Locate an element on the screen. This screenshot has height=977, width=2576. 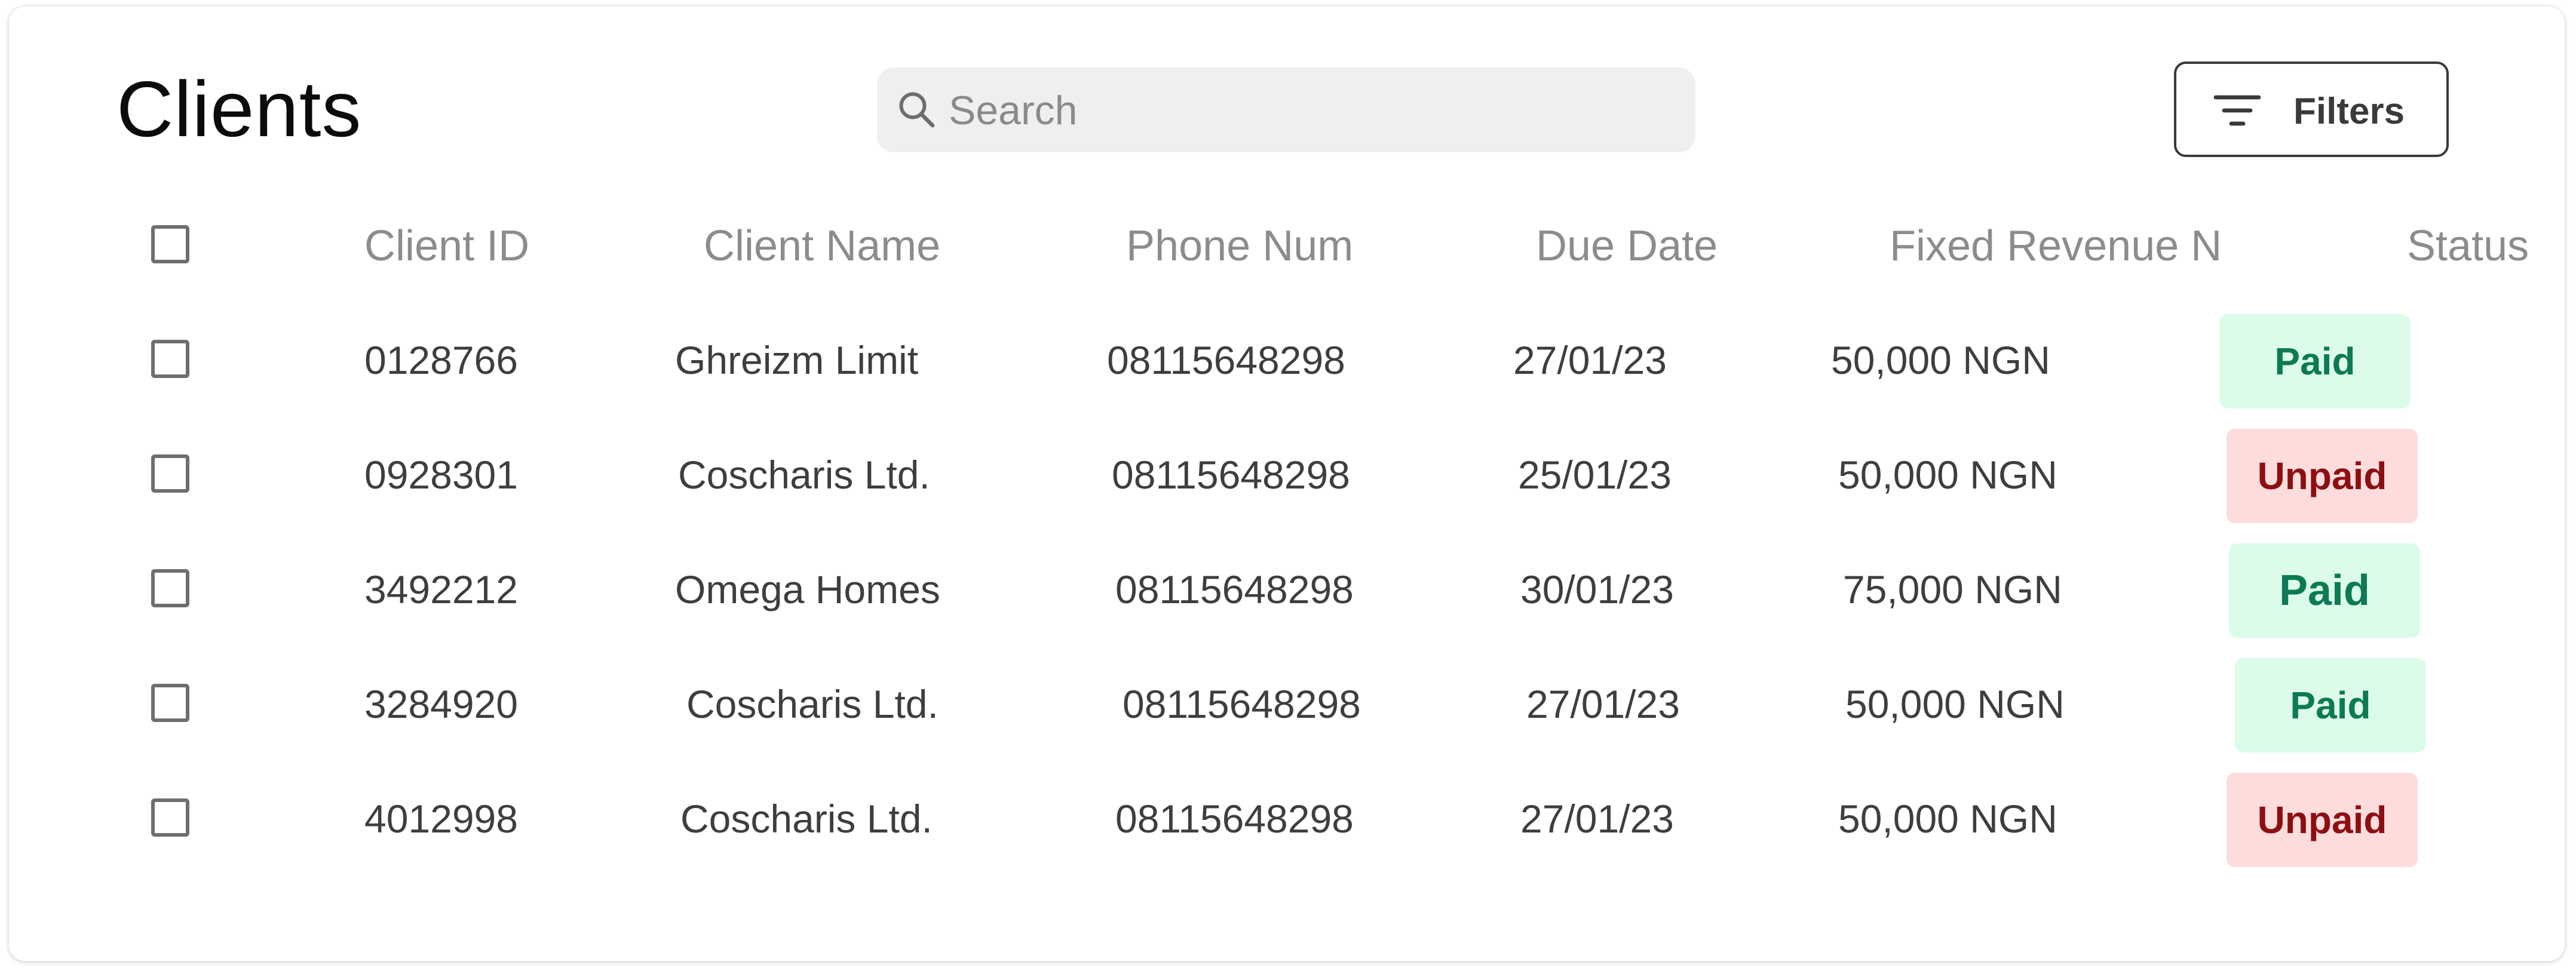
column-header-status: Status is located at coordinates (2468, 246).